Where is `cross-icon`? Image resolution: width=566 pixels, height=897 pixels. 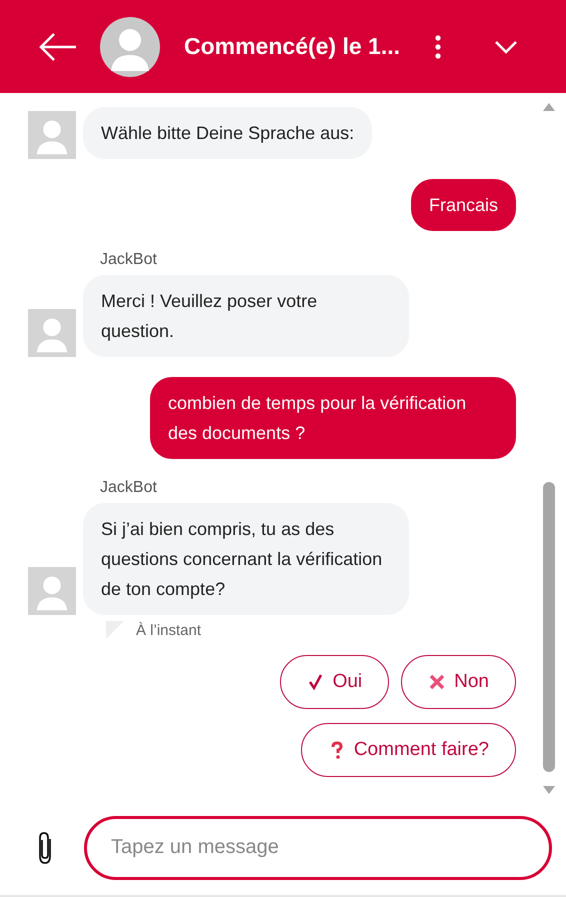
cross-icon is located at coordinates (437, 682).